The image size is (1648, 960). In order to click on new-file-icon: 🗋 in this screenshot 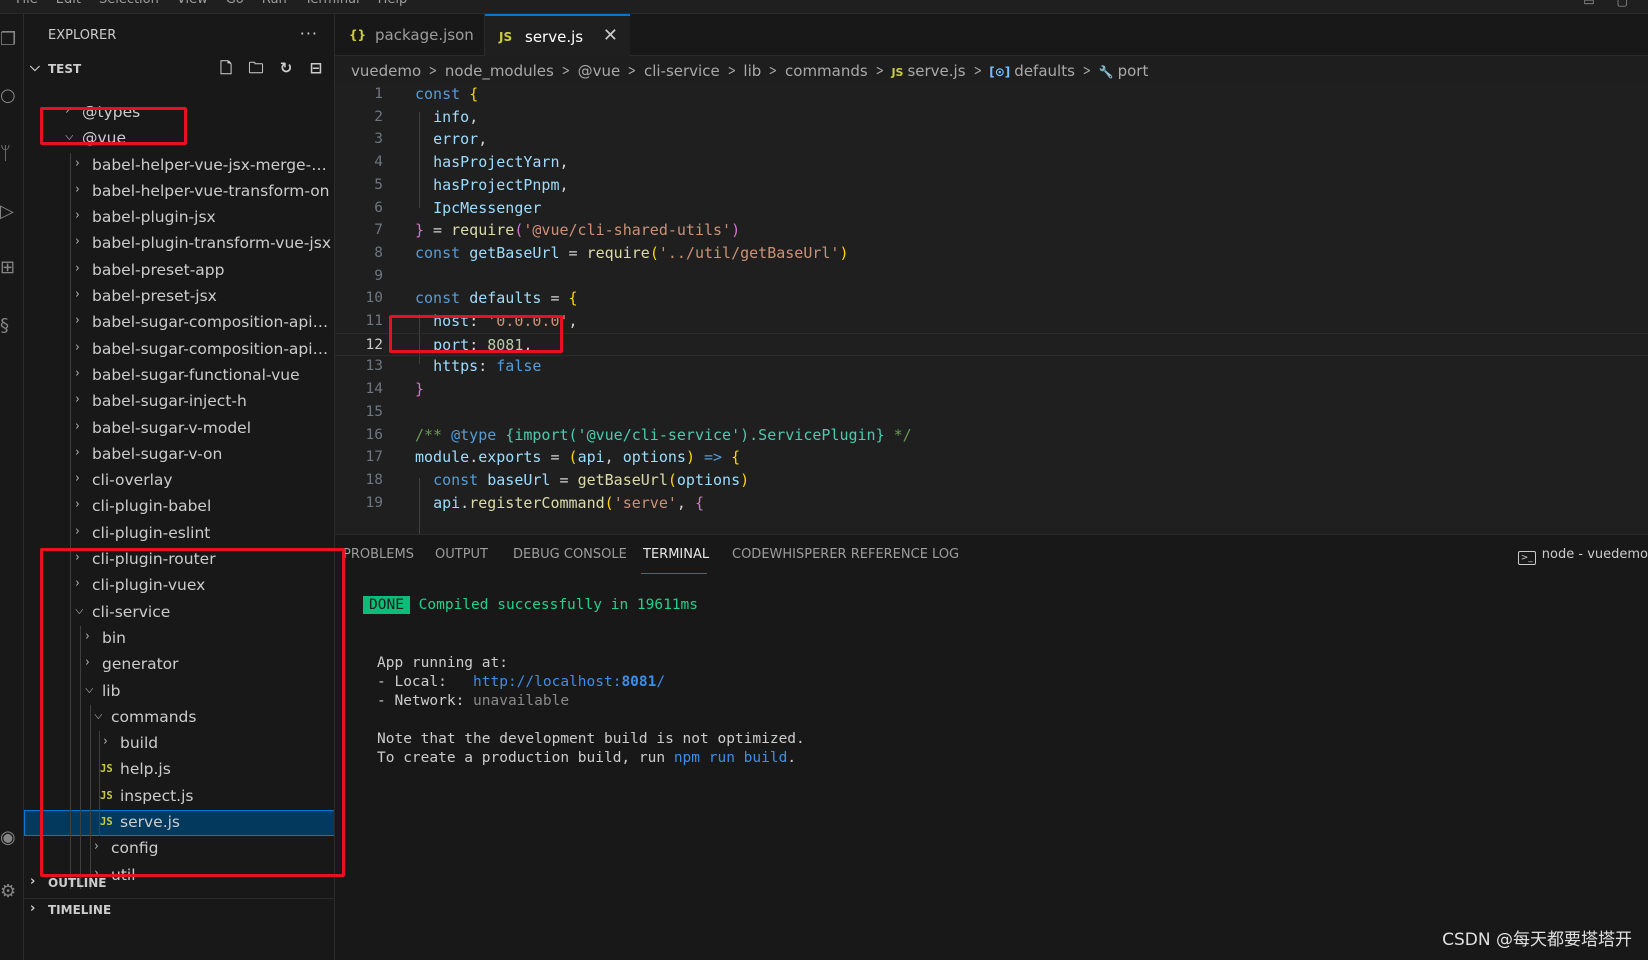, I will do `click(226, 68)`.